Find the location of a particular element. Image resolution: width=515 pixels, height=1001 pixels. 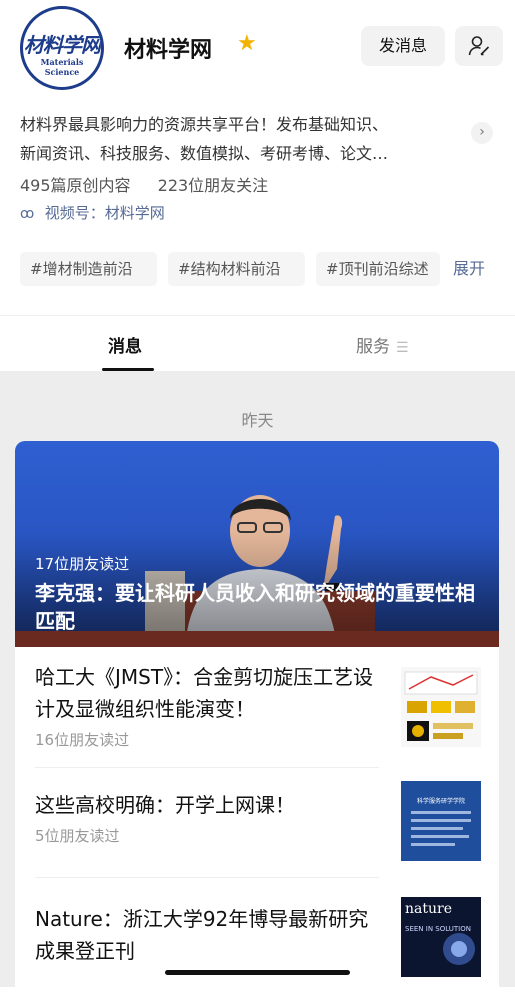

star-icon: ★ is located at coordinates (247, 44).